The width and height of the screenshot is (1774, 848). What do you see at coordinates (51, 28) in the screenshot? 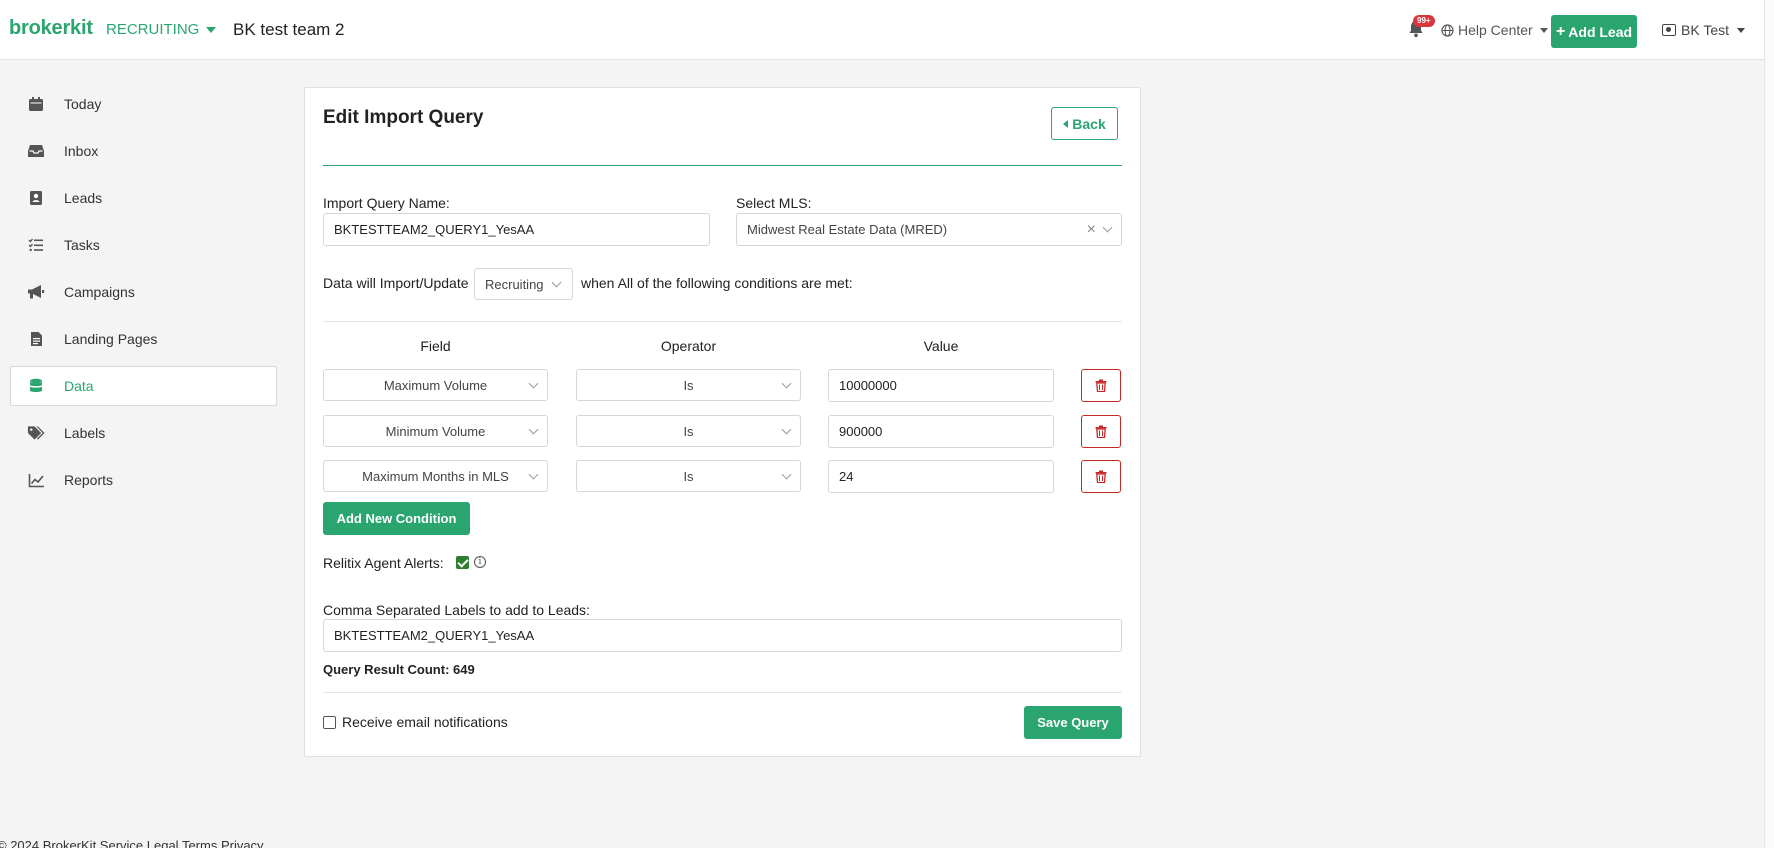
I see `brand-logo: brokerkit` at bounding box center [51, 28].